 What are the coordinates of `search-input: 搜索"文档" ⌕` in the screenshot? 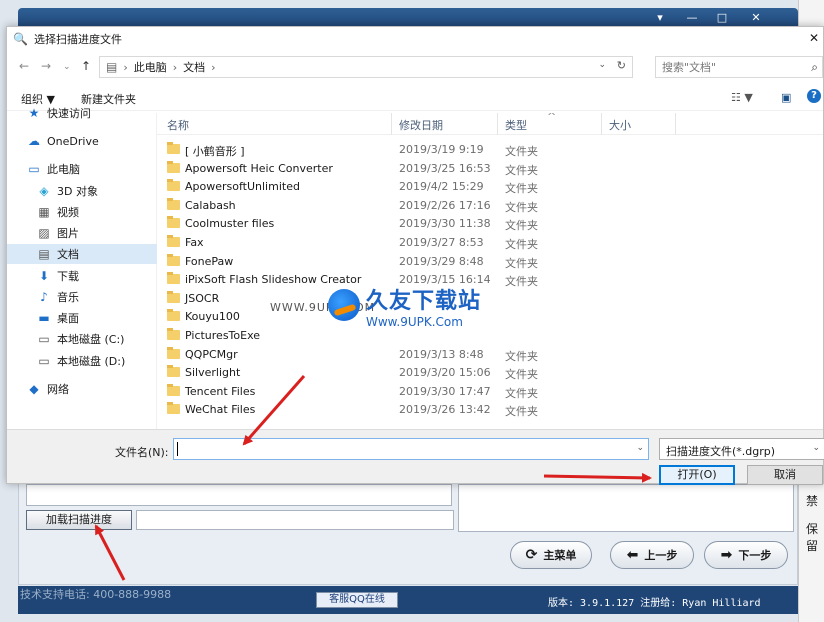 It's located at (739, 67).